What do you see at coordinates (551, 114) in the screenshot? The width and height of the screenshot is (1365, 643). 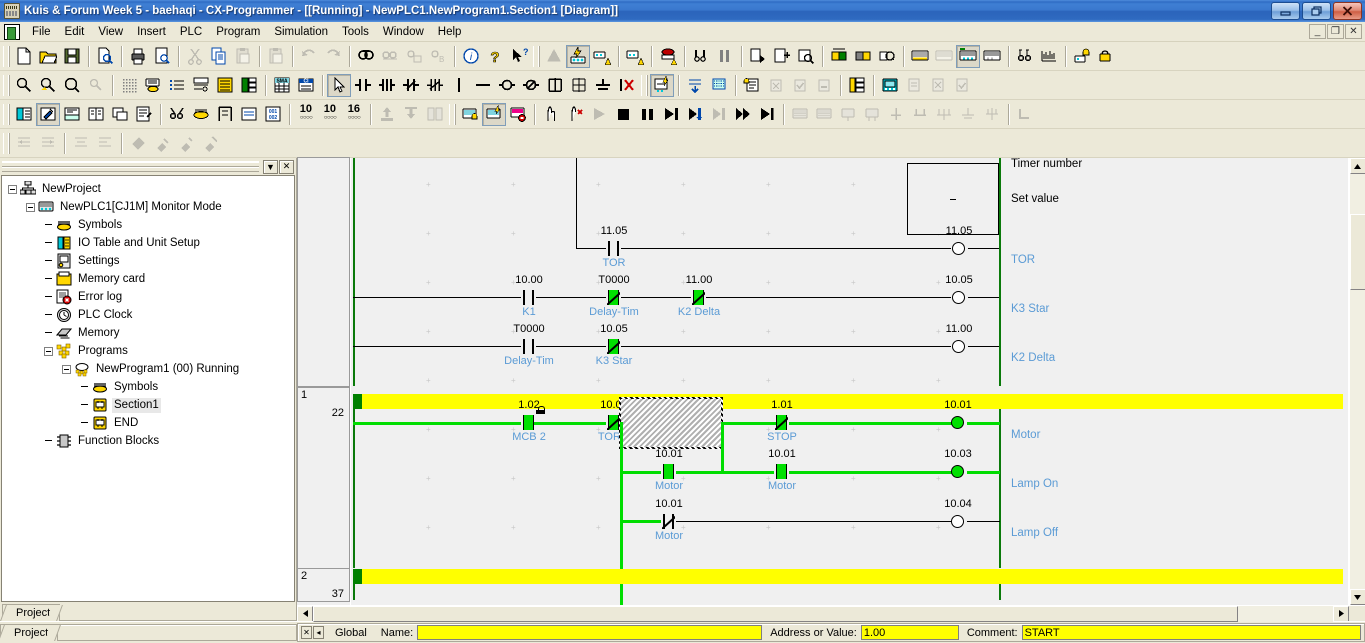 I see `manual-step-icon` at bounding box center [551, 114].